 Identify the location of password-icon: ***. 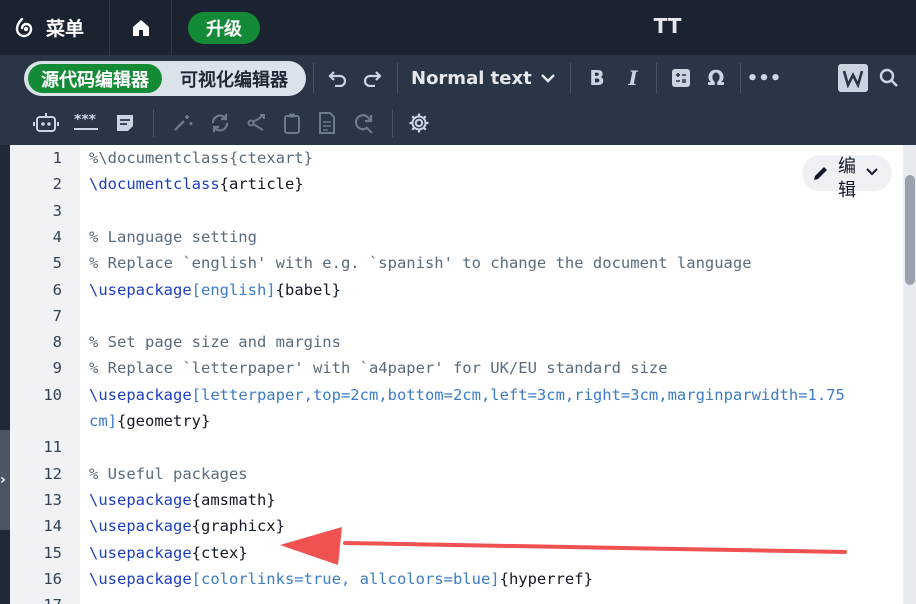
(86, 123).